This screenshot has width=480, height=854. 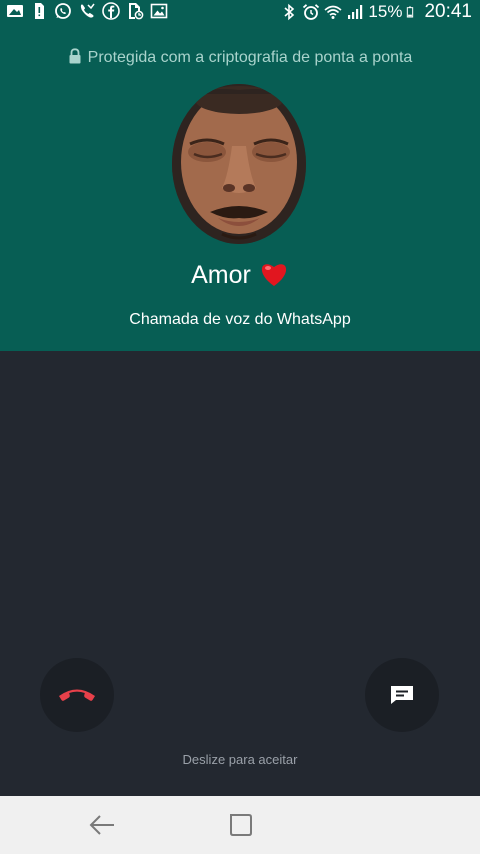 I want to click on caller-name: Amor, so click(x=240, y=275).